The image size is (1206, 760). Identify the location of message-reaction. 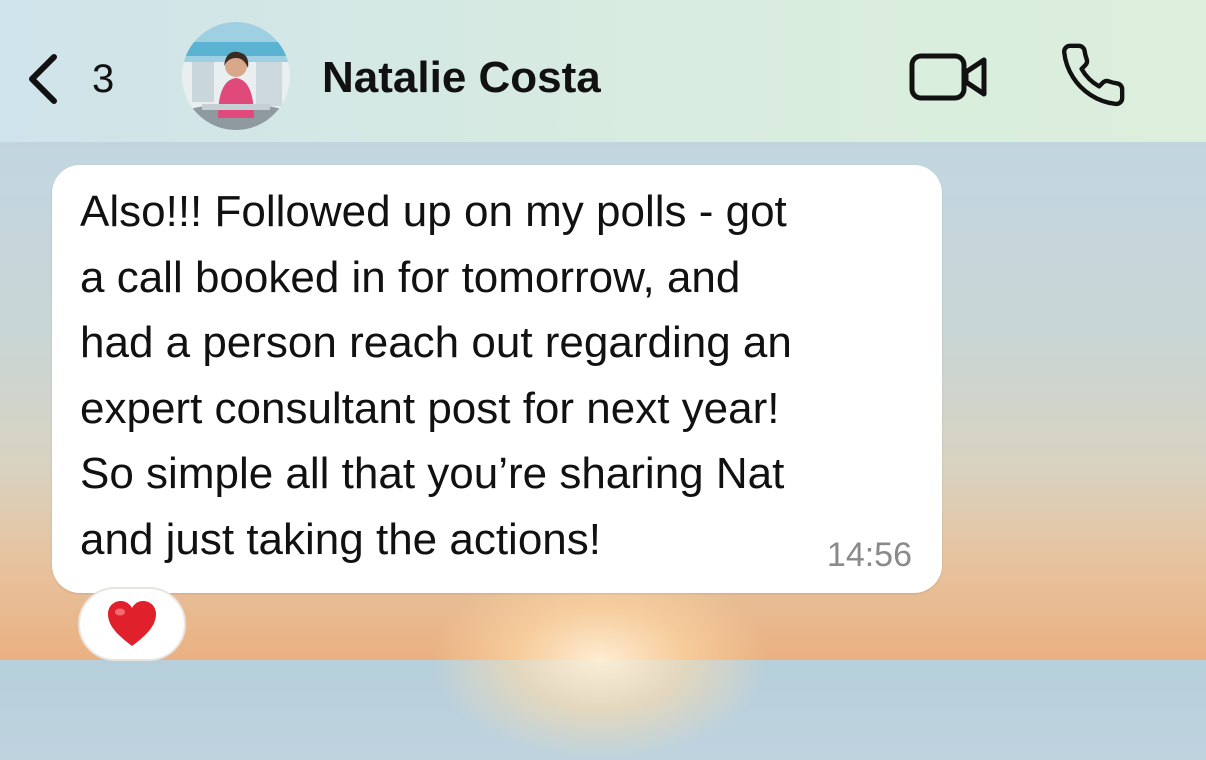
(132, 624).